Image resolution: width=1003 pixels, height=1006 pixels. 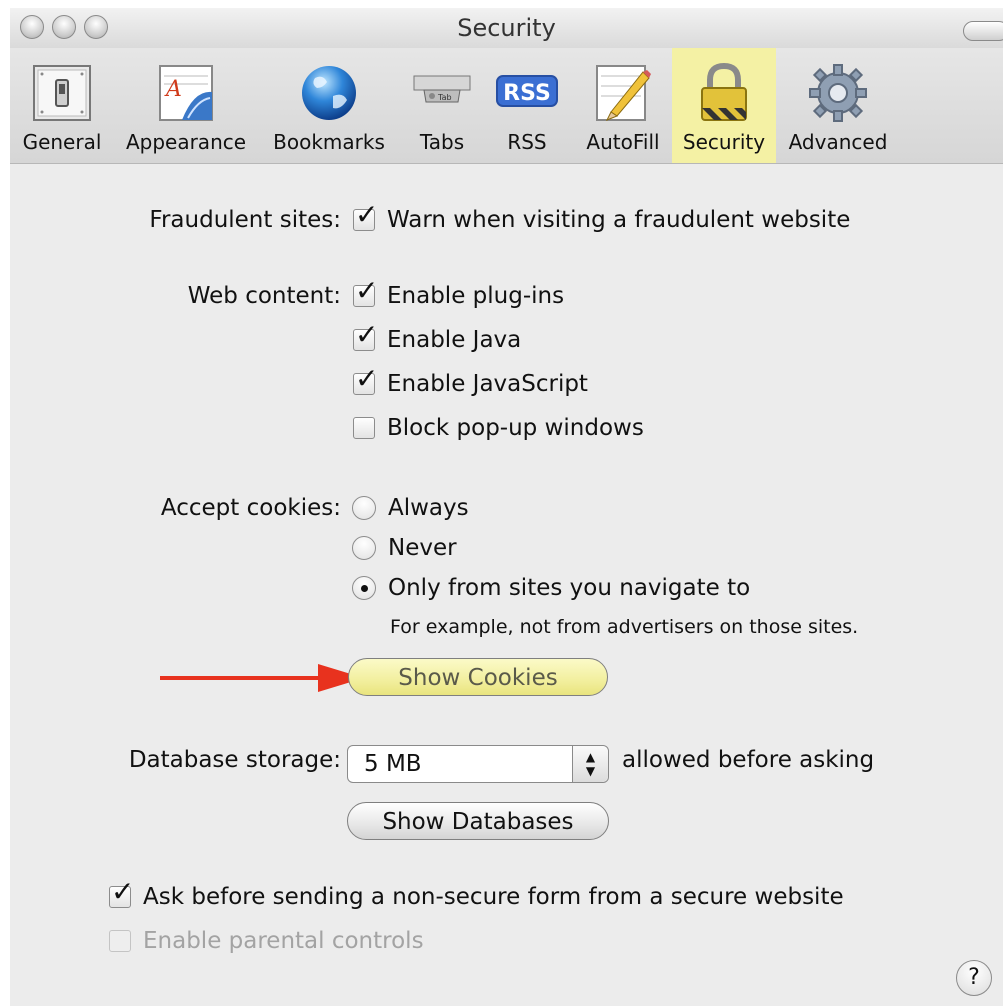 I want to click on enable-javascript-checkbox: ✓, so click(x=365, y=380).